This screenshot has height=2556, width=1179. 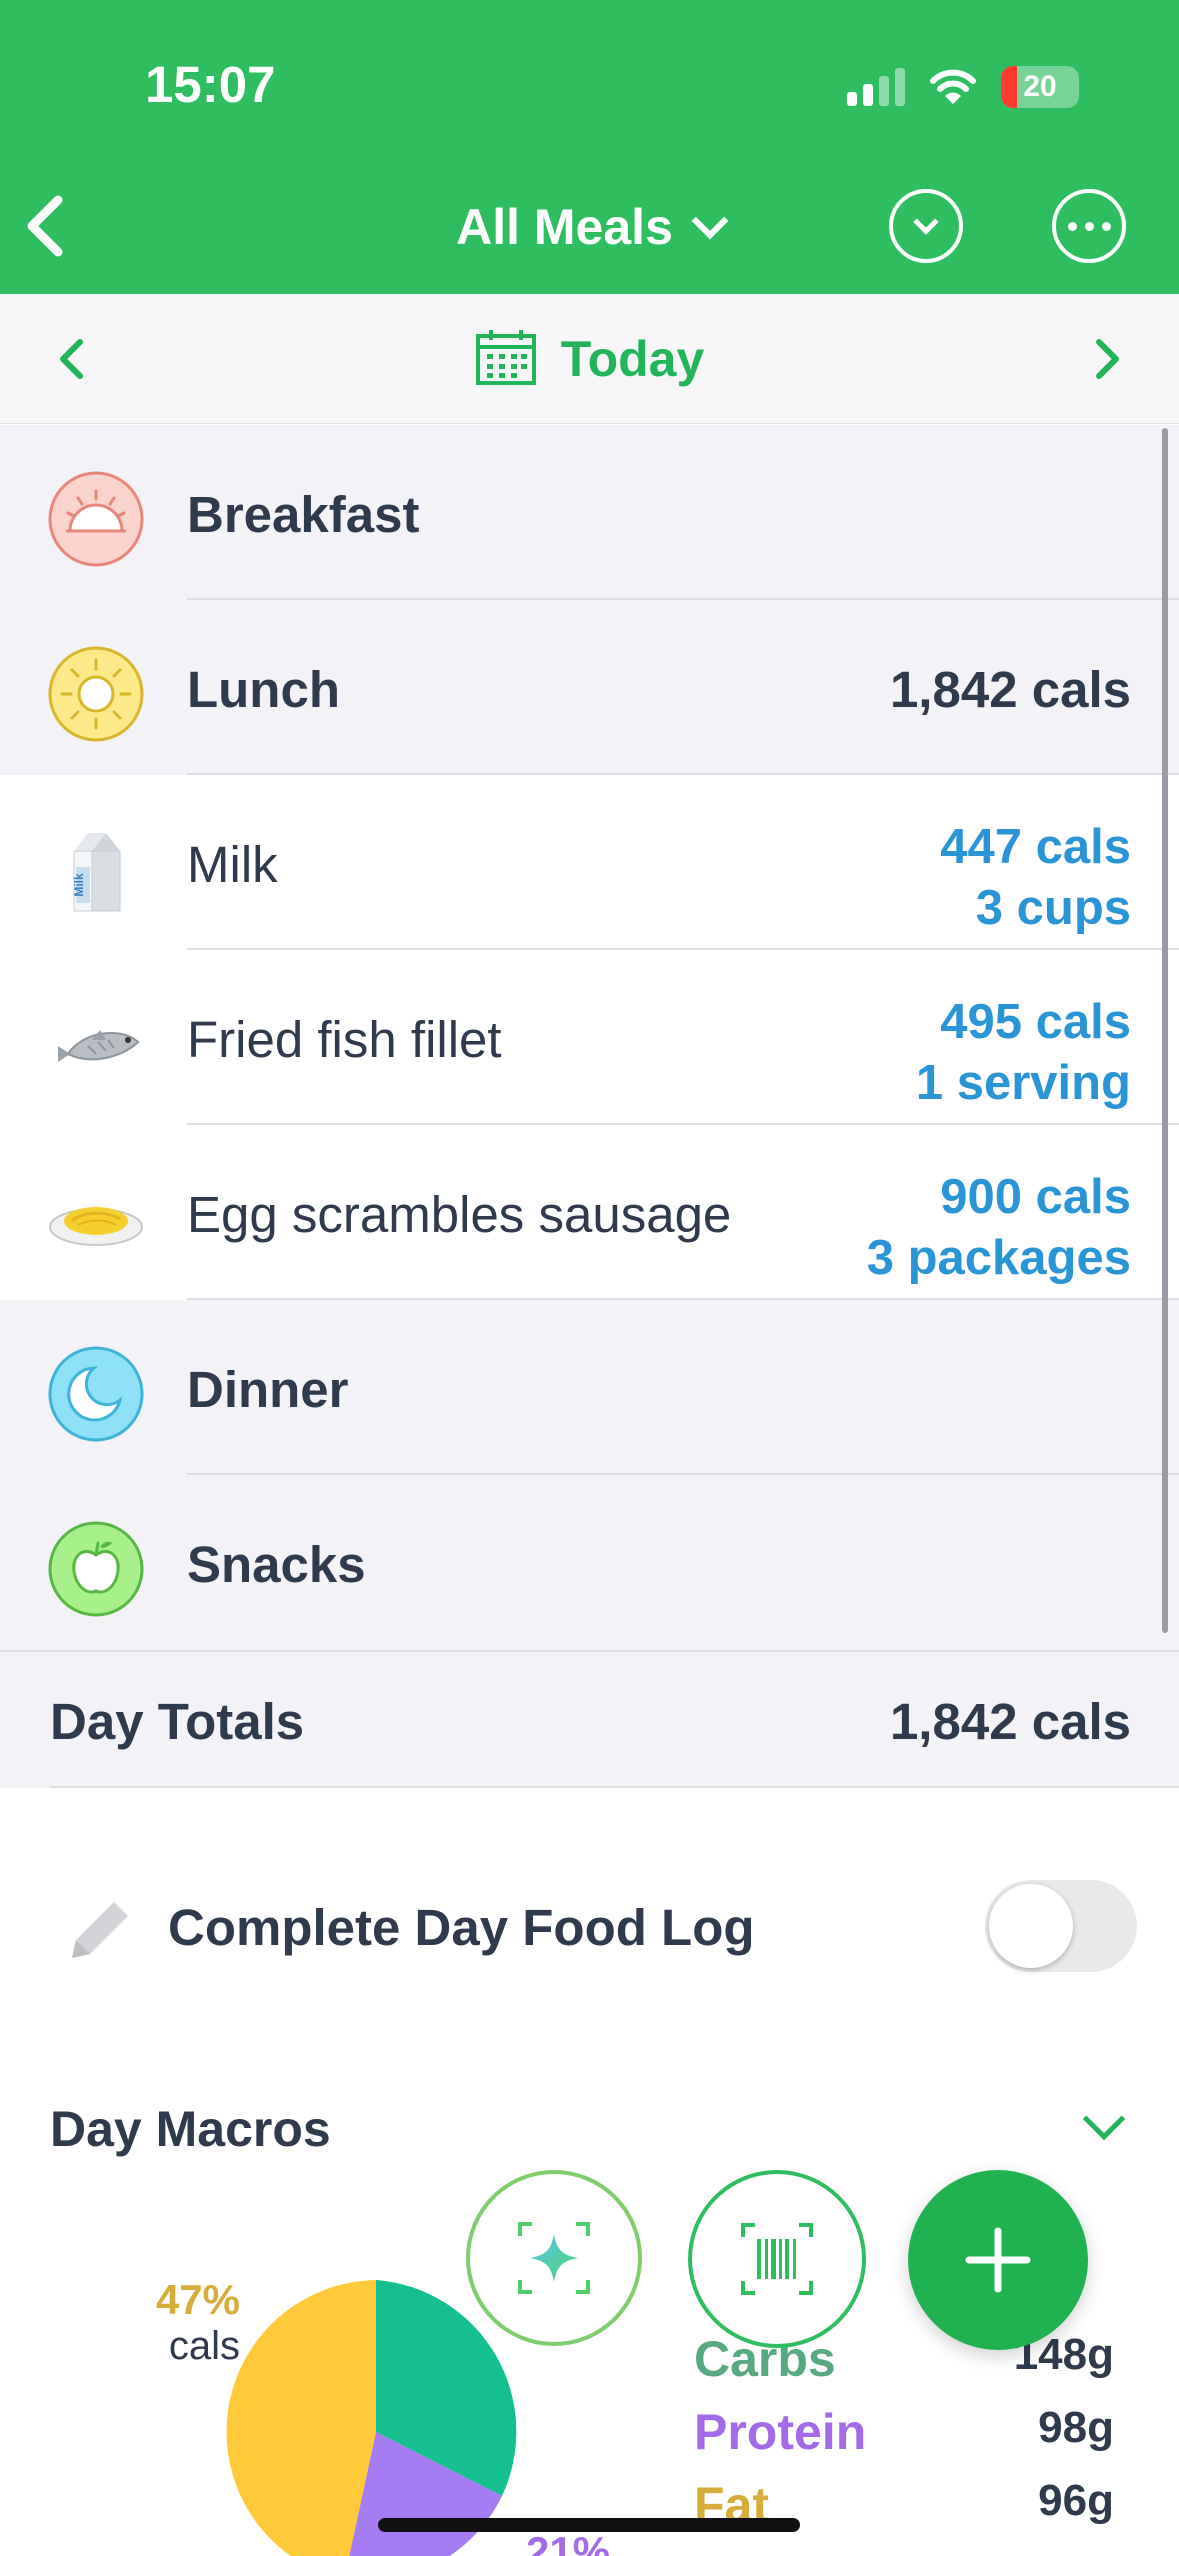 What do you see at coordinates (96, 694) in the screenshot?
I see `sun-icon` at bounding box center [96, 694].